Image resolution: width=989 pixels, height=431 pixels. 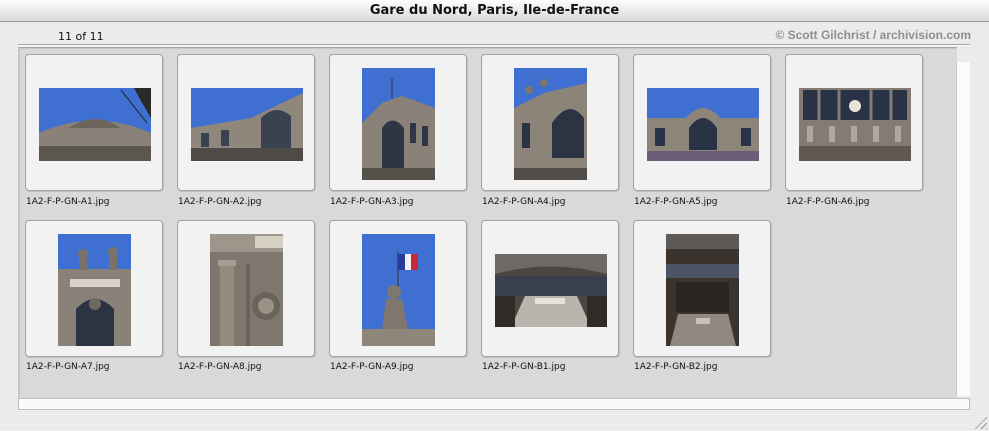 What do you see at coordinates (220, 202) in the screenshot?
I see `thumbnail-caption: 1A2-F-P-GN-A2.jpg` at bounding box center [220, 202].